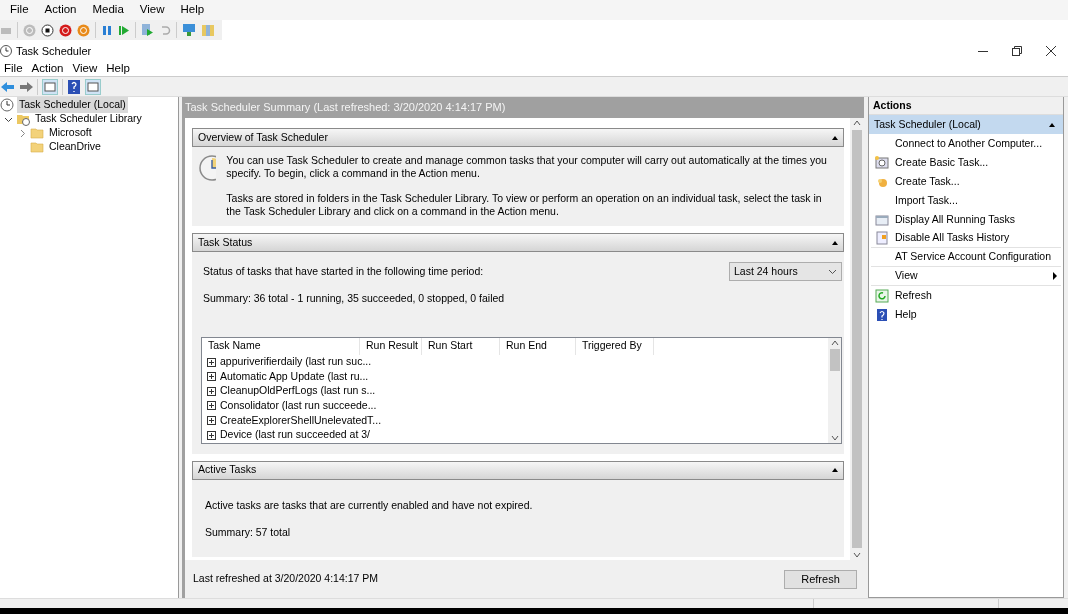 The height and width of the screenshot is (615, 1068). I want to click on scroll-up-icon, so click(857, 123).